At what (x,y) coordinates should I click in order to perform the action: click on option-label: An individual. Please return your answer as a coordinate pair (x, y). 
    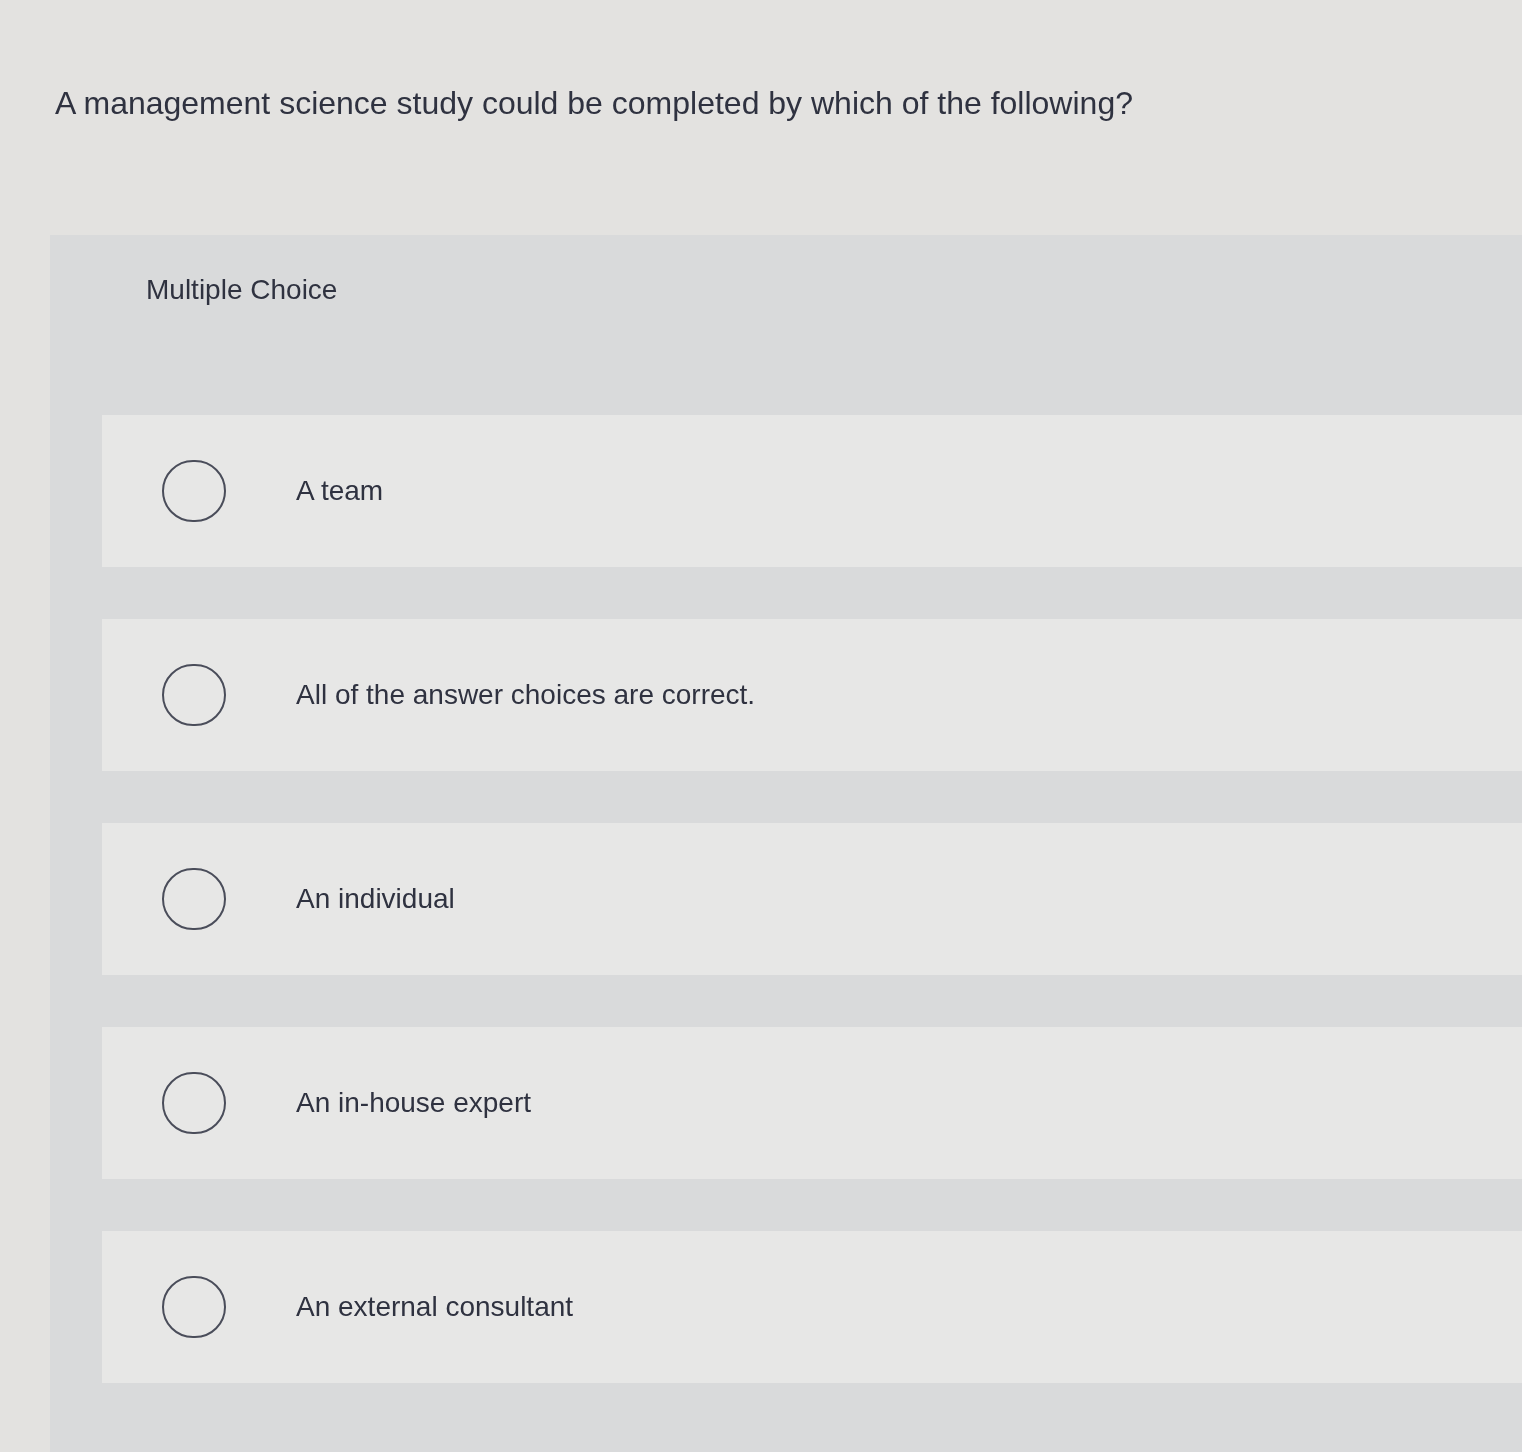
    Looking at the image, I should click on (375, 899).